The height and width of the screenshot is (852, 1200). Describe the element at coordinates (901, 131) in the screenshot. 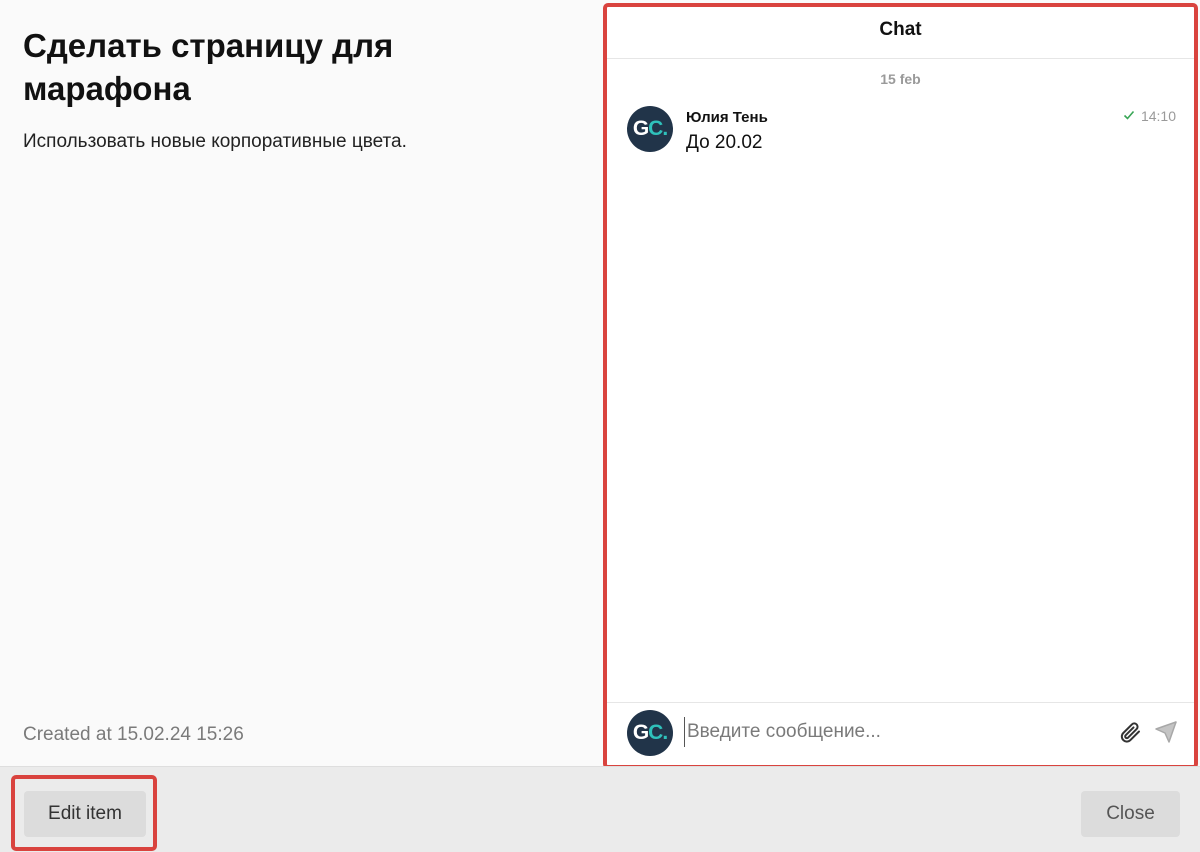

I see `chat-message: GC. Юлия Тень До 20.02 14:10` at that location.